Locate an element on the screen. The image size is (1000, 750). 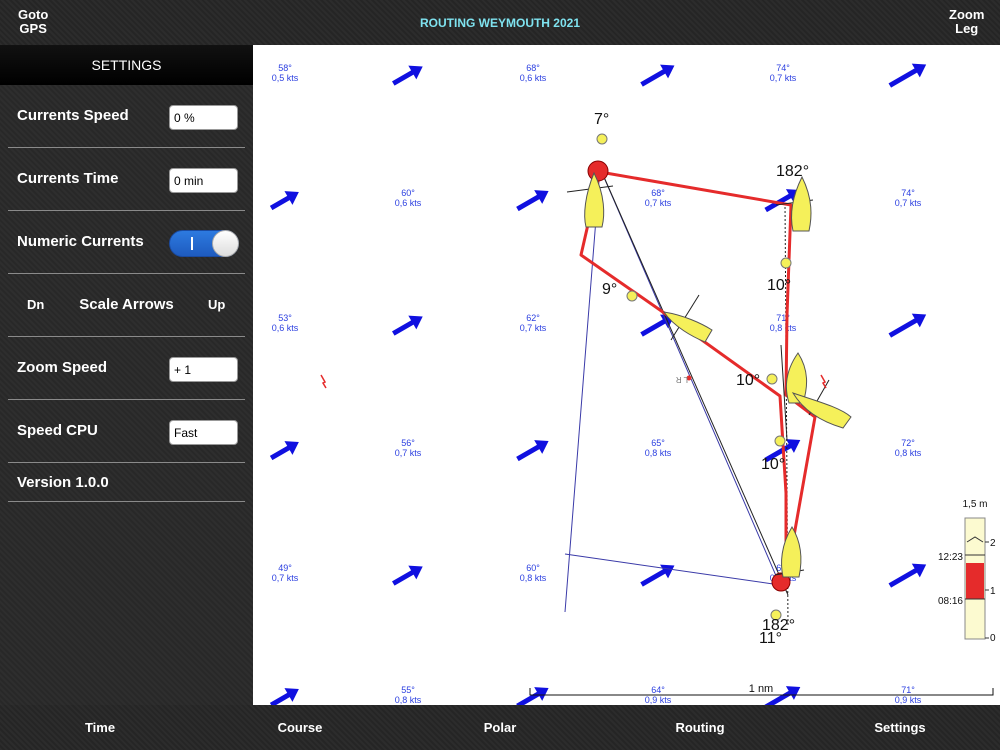
tab-settings: Settings is located at coordinates (900, 727).